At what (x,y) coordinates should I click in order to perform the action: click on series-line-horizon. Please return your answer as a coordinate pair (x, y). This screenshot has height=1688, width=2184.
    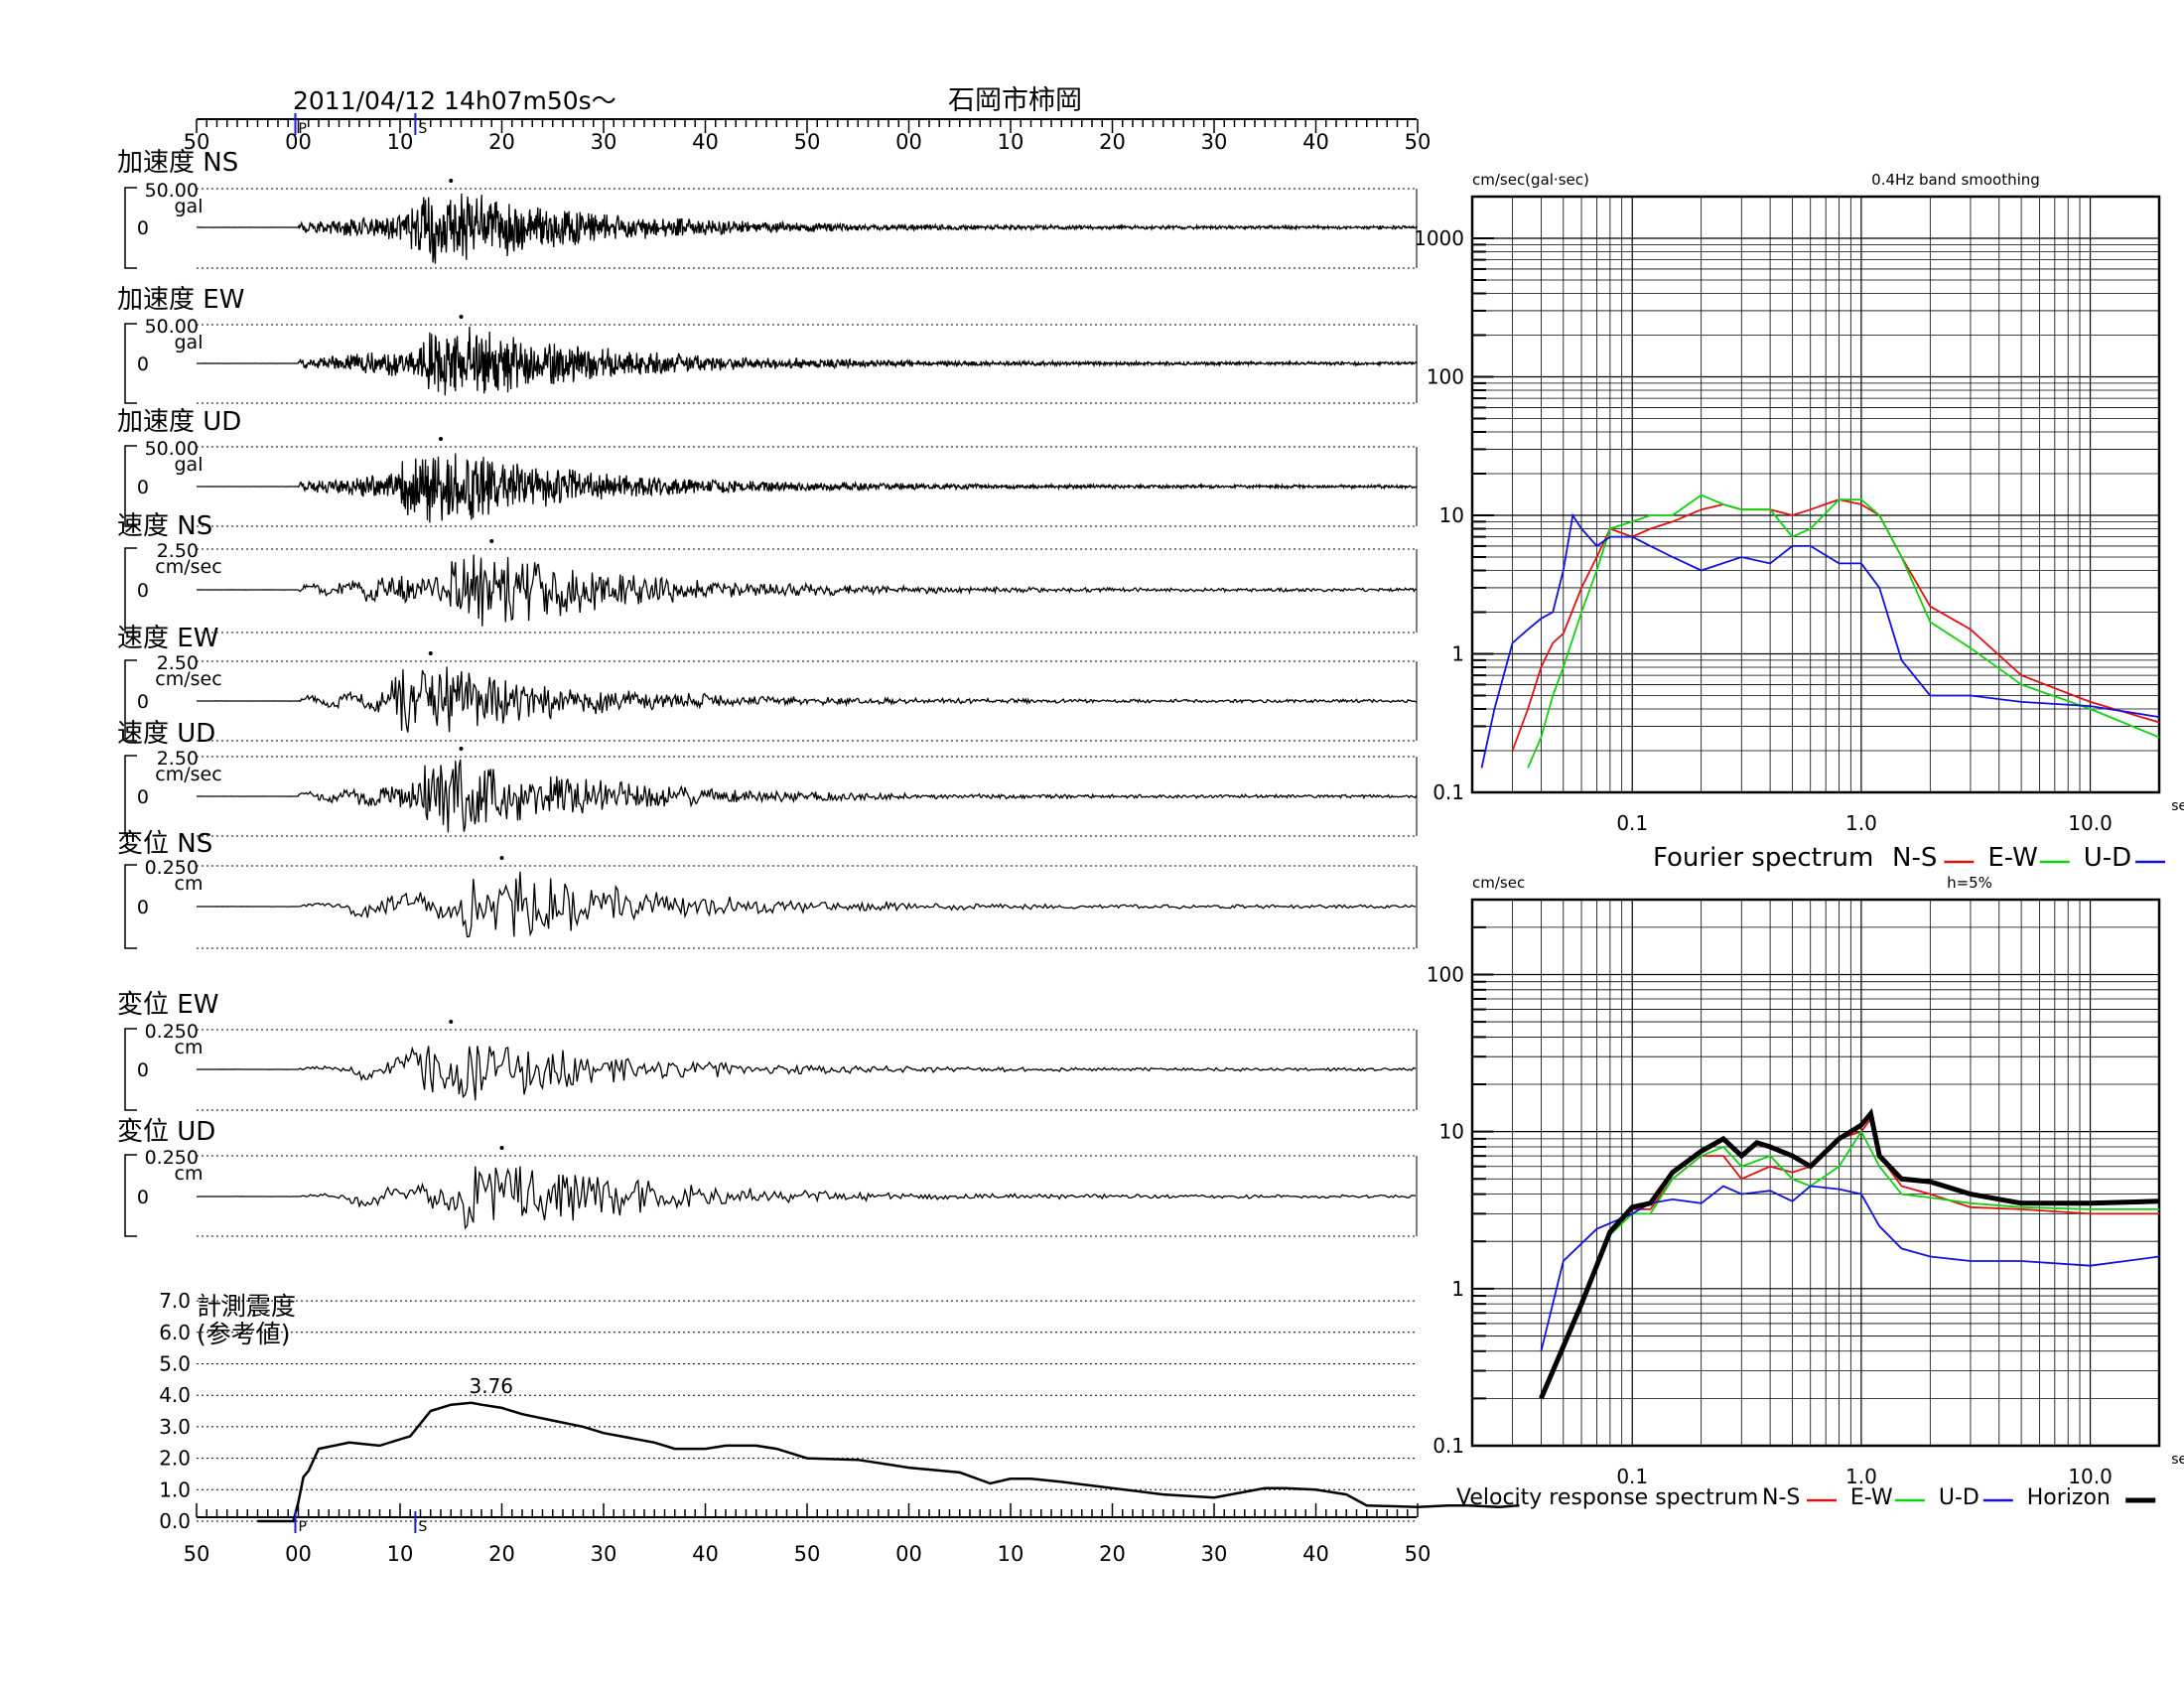
    Looking at the image, I should click on (1849, 1253).